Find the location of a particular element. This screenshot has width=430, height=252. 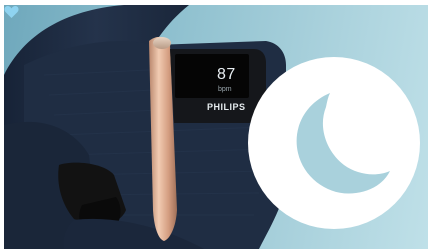

crescent-moon-icon is located at coordinates (343, 143).